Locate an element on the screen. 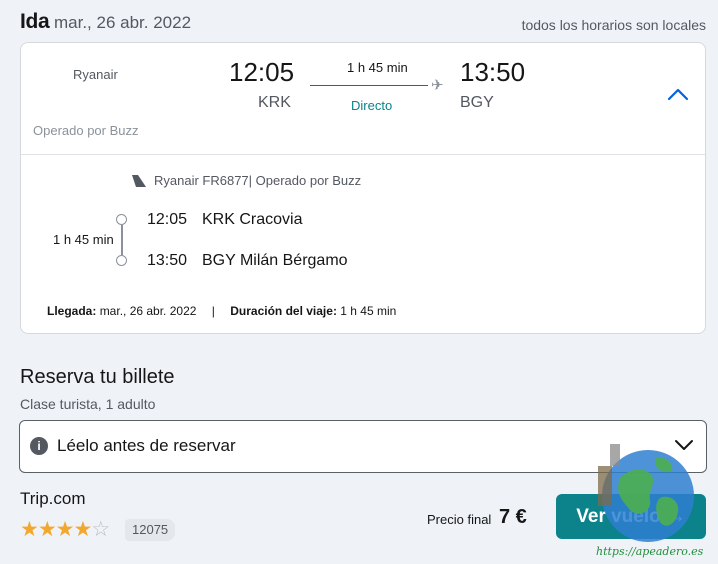 The image size is (718, 564). arrival-code: BGY is located at coordinates (477, 102).